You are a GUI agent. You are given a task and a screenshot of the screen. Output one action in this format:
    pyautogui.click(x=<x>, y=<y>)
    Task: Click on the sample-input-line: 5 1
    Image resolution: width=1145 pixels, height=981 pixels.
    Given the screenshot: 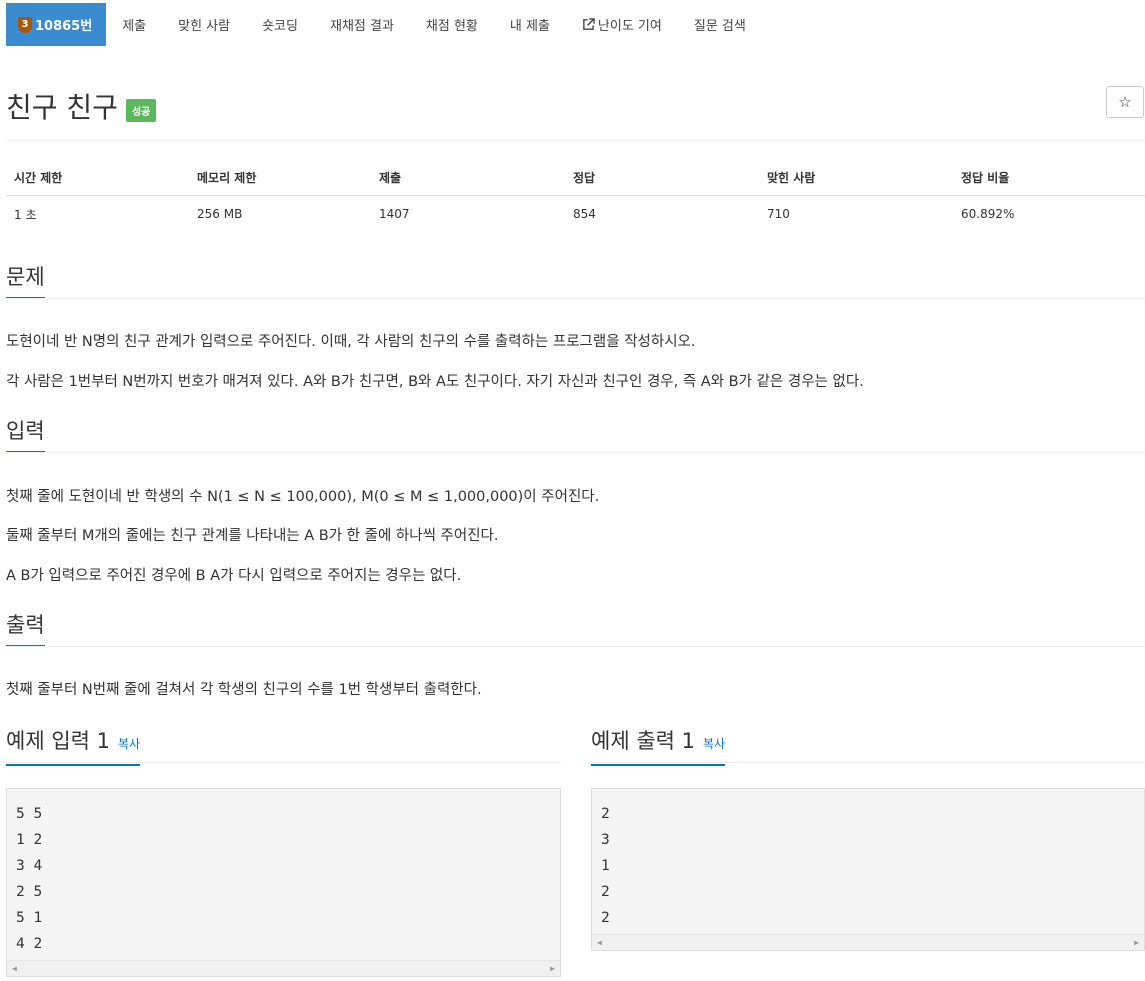 What is the action you would take?
    pyautogui.click(x=29, y=918)
    